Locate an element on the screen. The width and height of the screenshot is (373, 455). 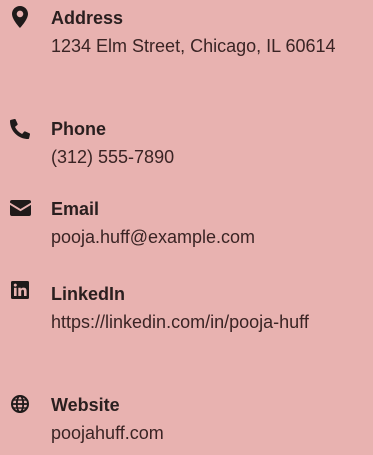
address-value: 1234 Elm Street, Chicago, IL 60614 is located at coordinates (193, 46).